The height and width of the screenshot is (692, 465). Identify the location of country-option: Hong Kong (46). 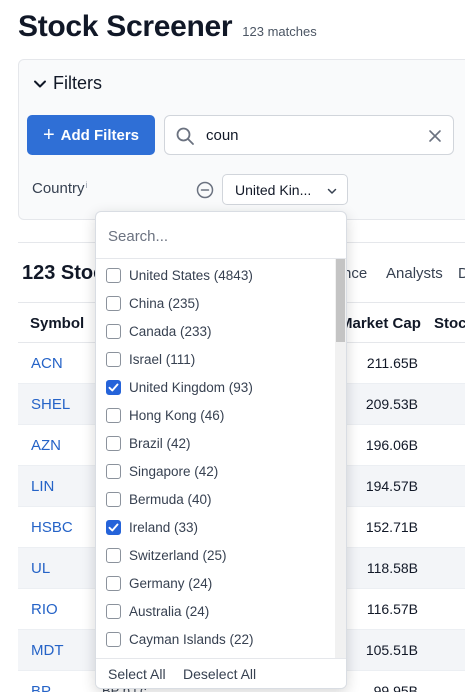
(215, 416).